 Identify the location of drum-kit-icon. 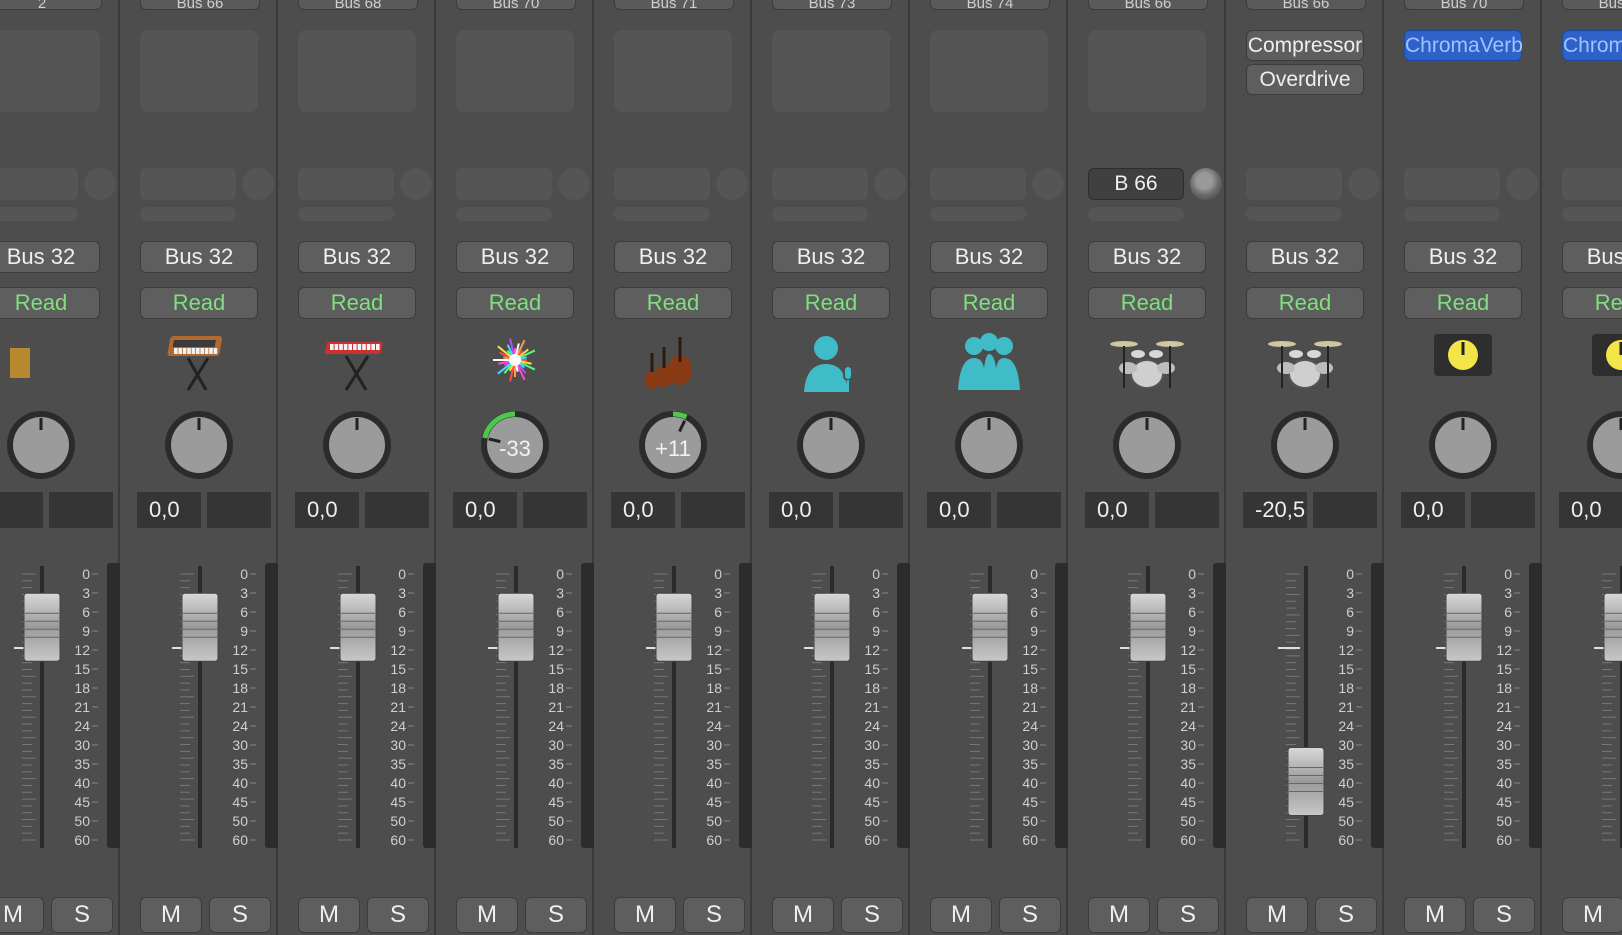
(1305, 363).